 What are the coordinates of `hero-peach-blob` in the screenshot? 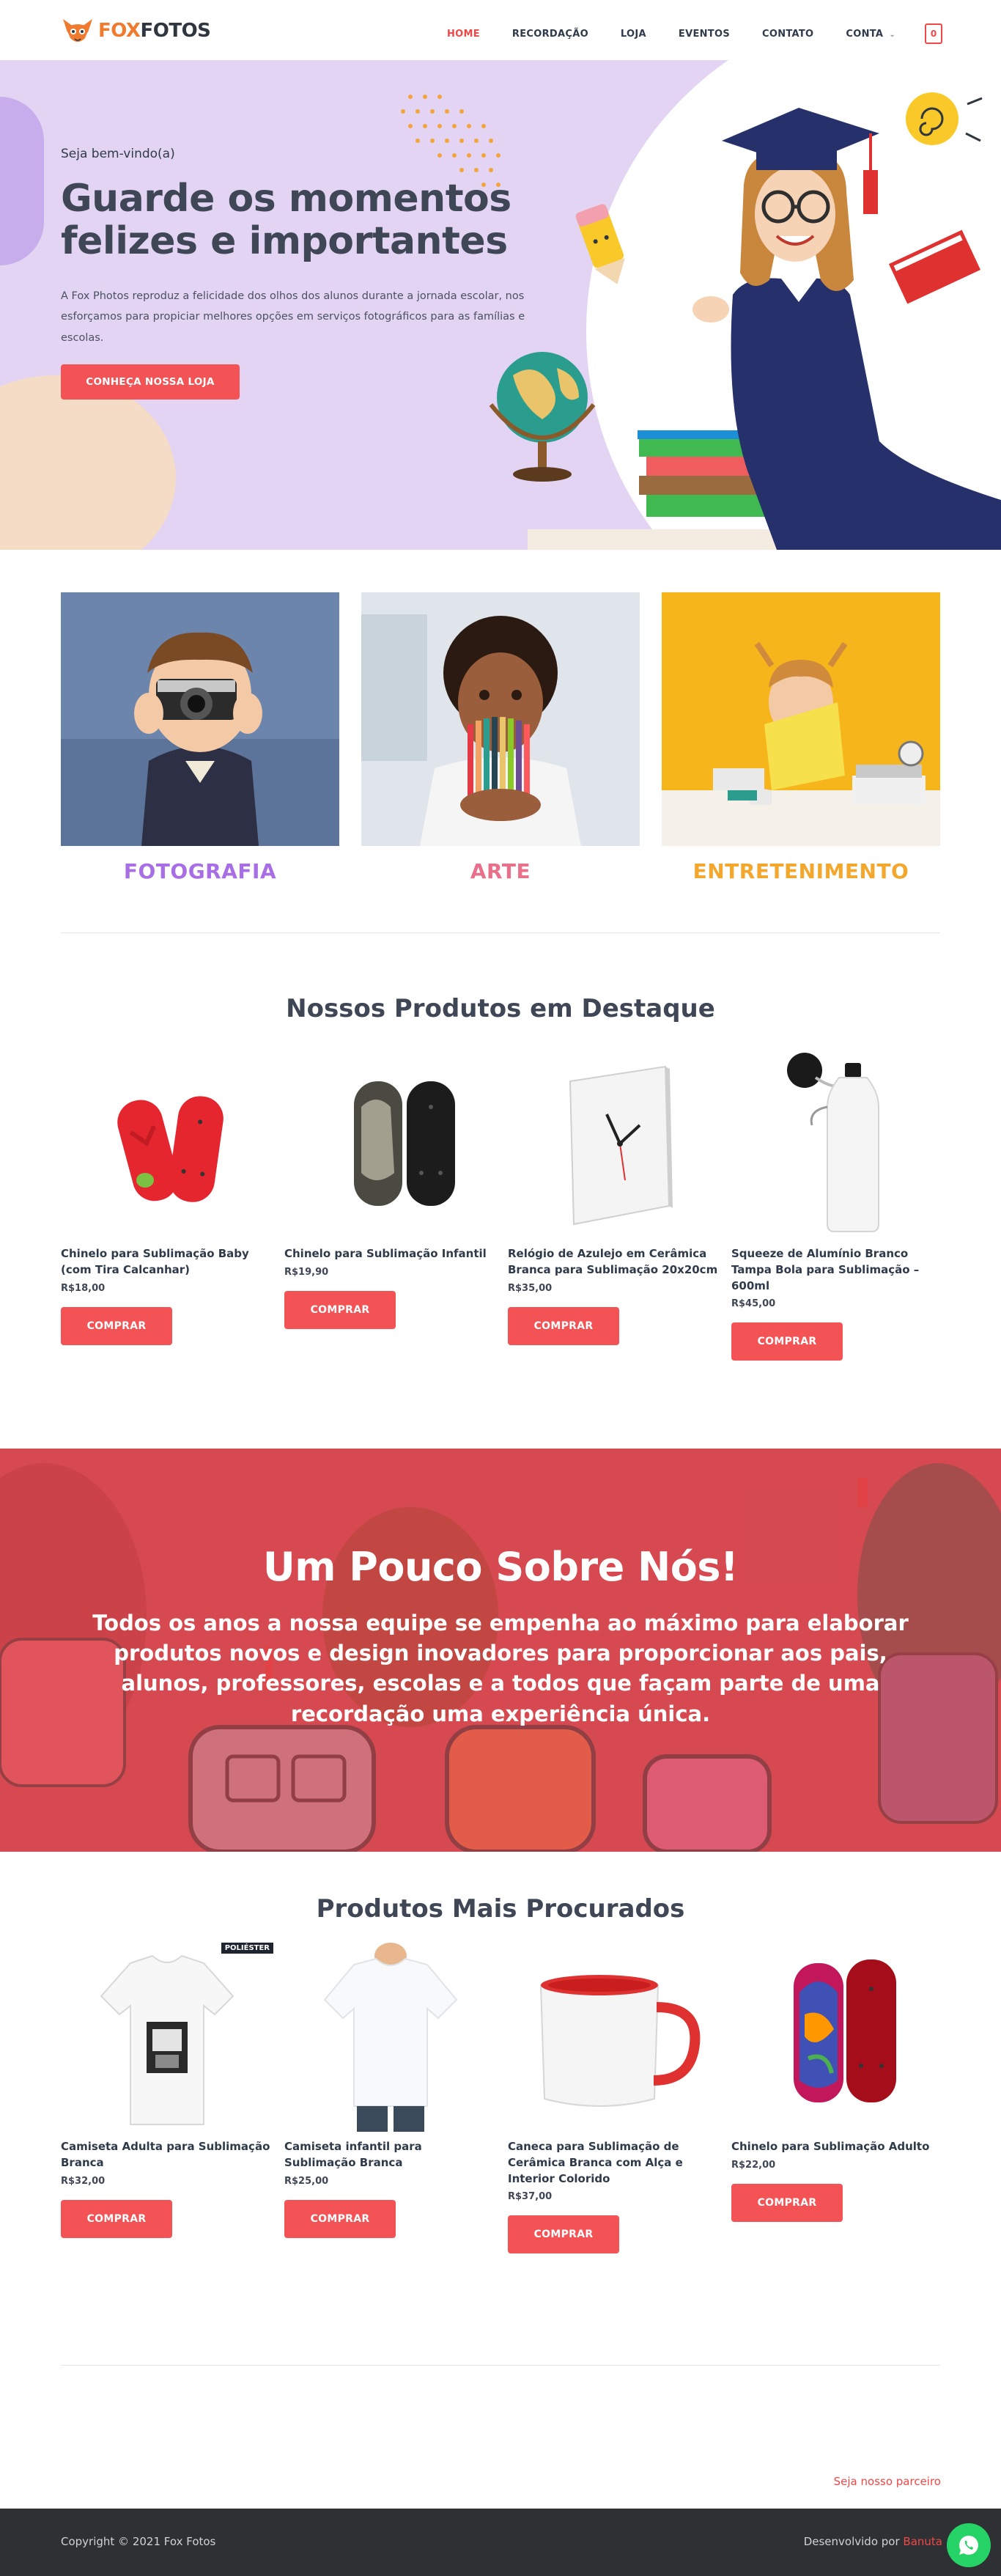 It's located at (88, 462).